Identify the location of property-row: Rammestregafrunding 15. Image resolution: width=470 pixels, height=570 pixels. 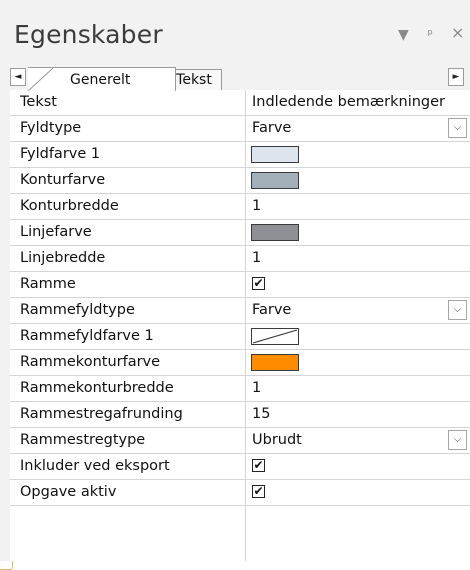
(240, 415).